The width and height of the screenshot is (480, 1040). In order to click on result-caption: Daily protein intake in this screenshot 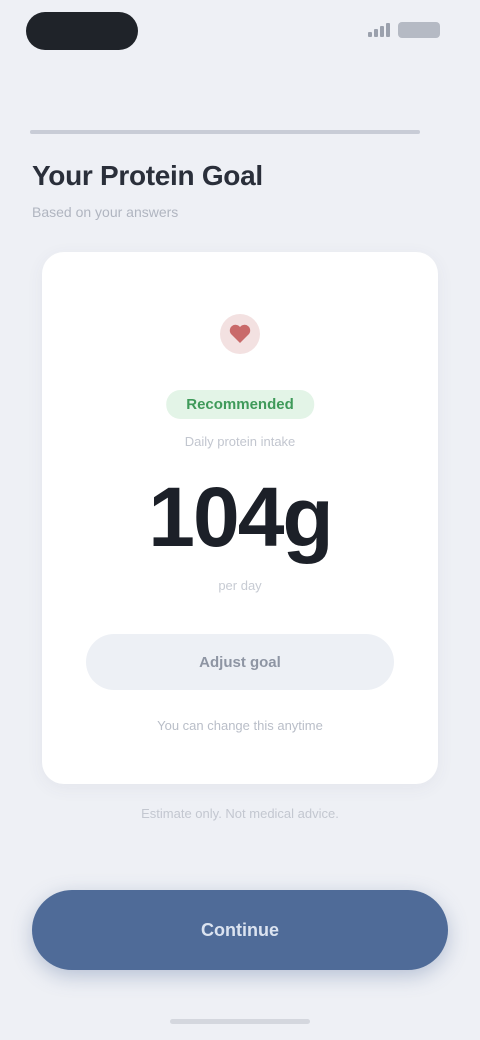, I will do `click(240, 441)`.